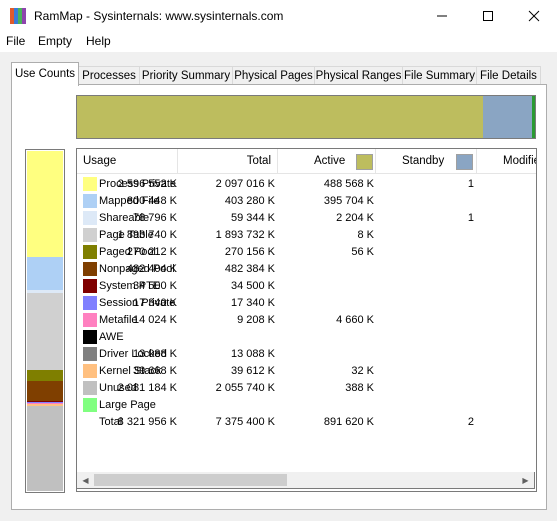 The height and width of the screenshot is (521, 557). I want to click on active-value: 13 088 K, so click(252, 354).